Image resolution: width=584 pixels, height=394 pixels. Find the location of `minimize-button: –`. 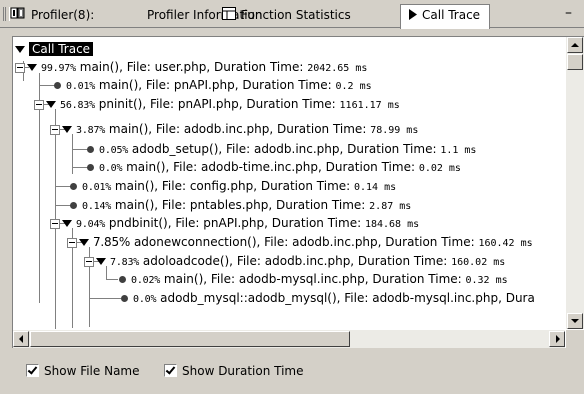

minimize-button: – is located at coordinates (568, 13).